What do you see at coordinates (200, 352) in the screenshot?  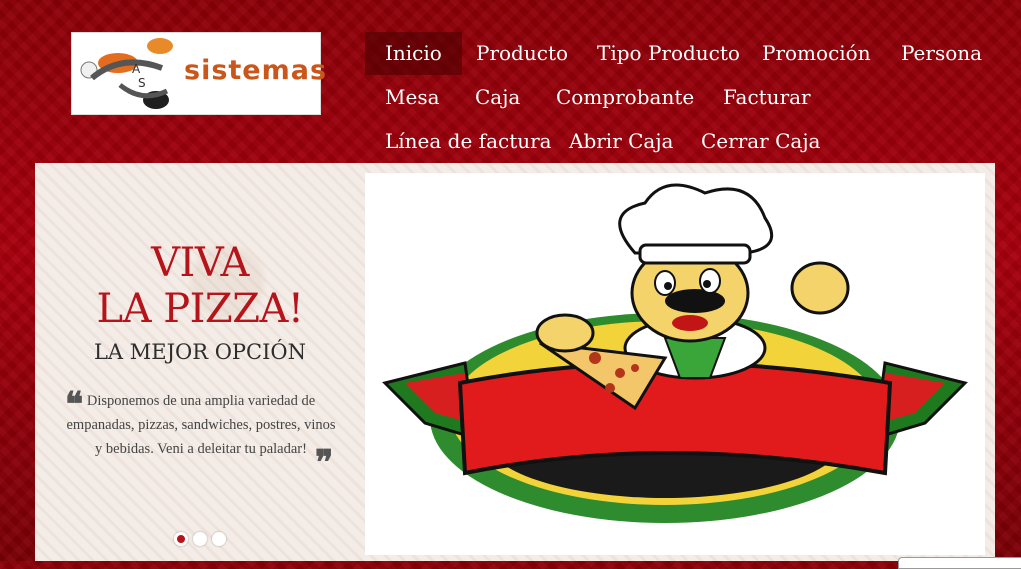 I see `hero-subtitle: LA MEJOR OPCIÓN` at bounding box center [200, 352].